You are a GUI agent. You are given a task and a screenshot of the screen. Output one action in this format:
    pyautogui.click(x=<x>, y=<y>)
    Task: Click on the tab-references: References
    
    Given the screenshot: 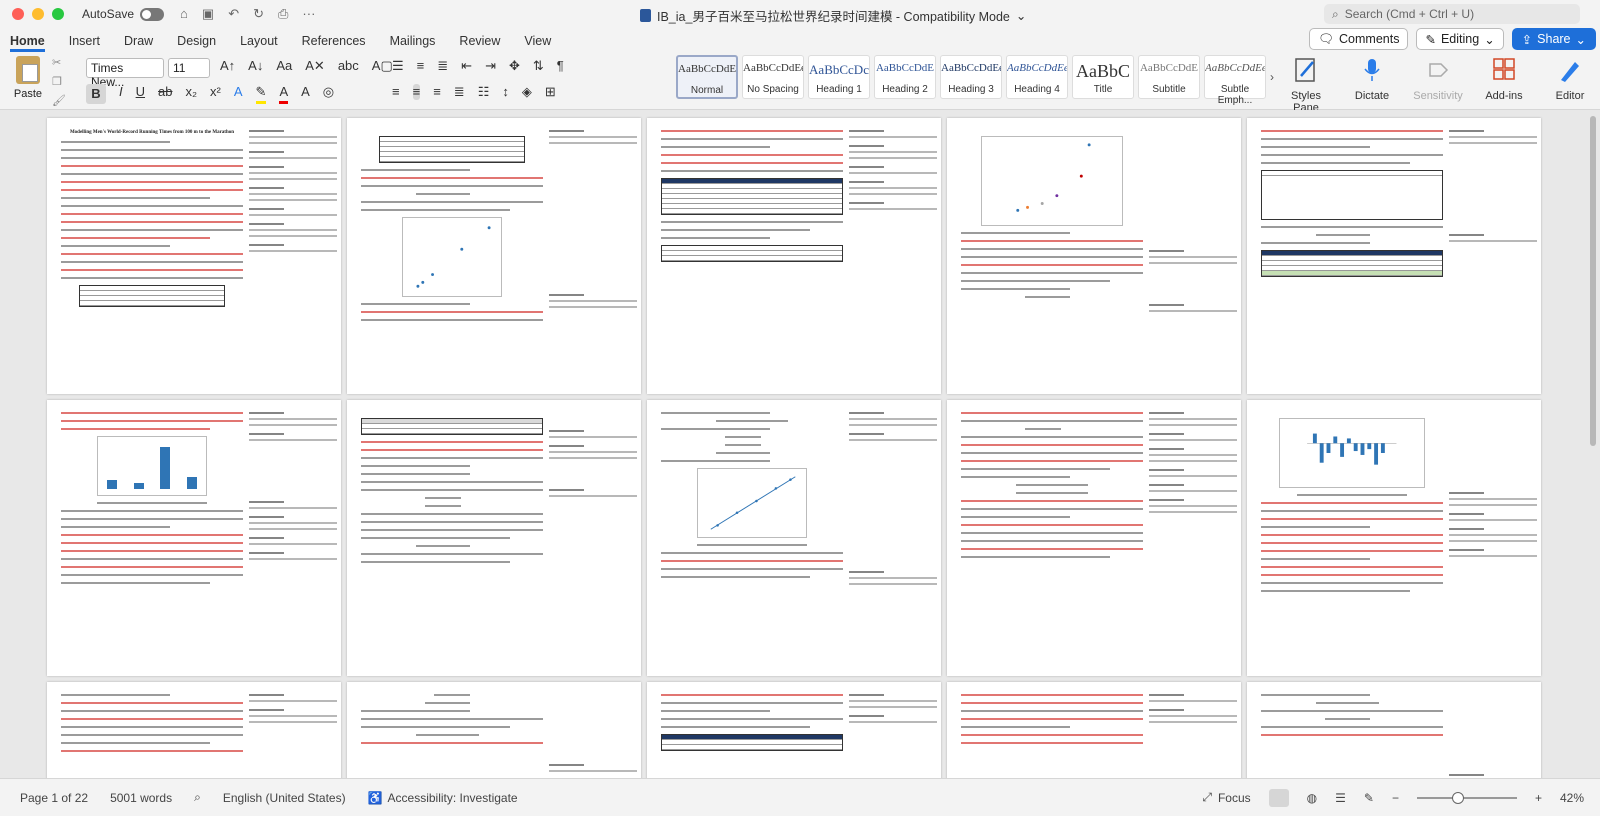 What is the action you would take?
    pyautogui.click(x=334, y=43)
    